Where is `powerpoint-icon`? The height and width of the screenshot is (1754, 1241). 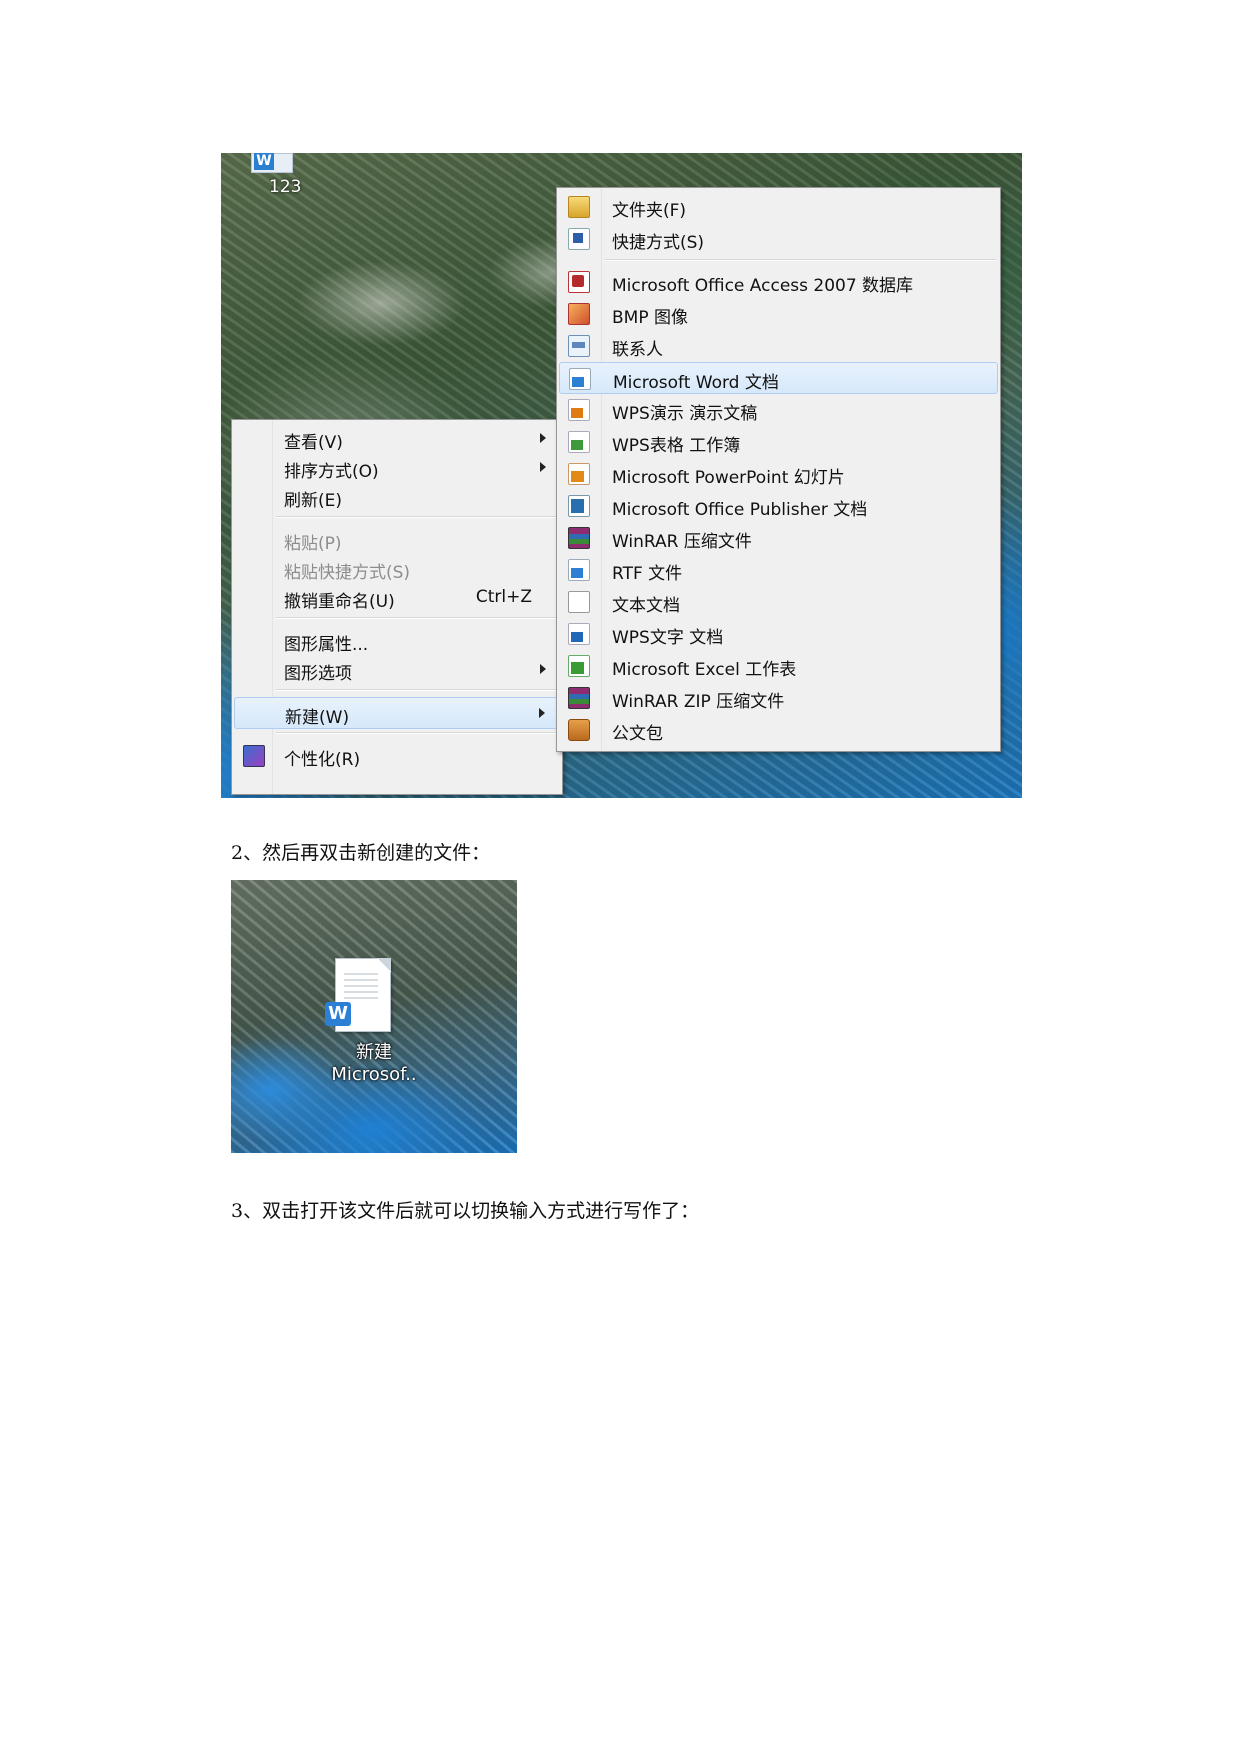 powerpoint-icon is located at coordinates (579, 474).